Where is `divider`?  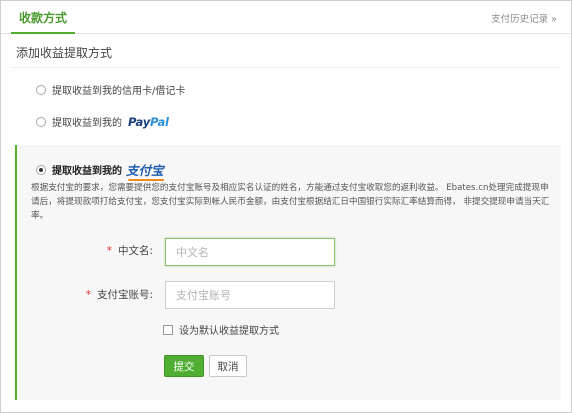
divider is located at coordinates (286, 67).